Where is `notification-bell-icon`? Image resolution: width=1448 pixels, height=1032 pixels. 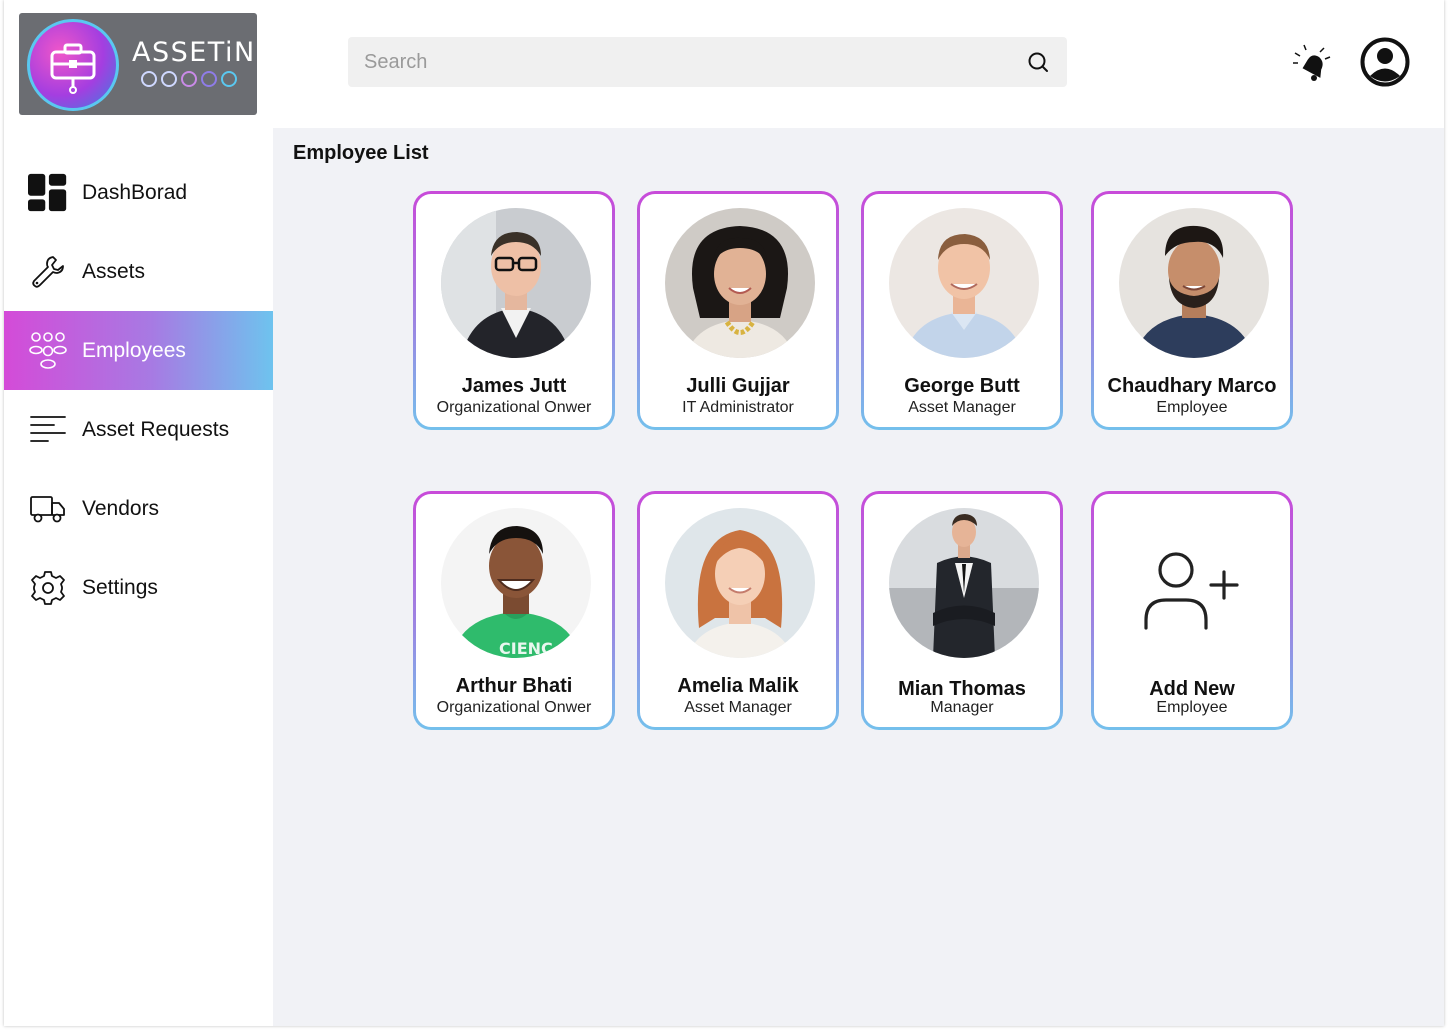
notification-bell-icon is located at coordinates (1312, 66).